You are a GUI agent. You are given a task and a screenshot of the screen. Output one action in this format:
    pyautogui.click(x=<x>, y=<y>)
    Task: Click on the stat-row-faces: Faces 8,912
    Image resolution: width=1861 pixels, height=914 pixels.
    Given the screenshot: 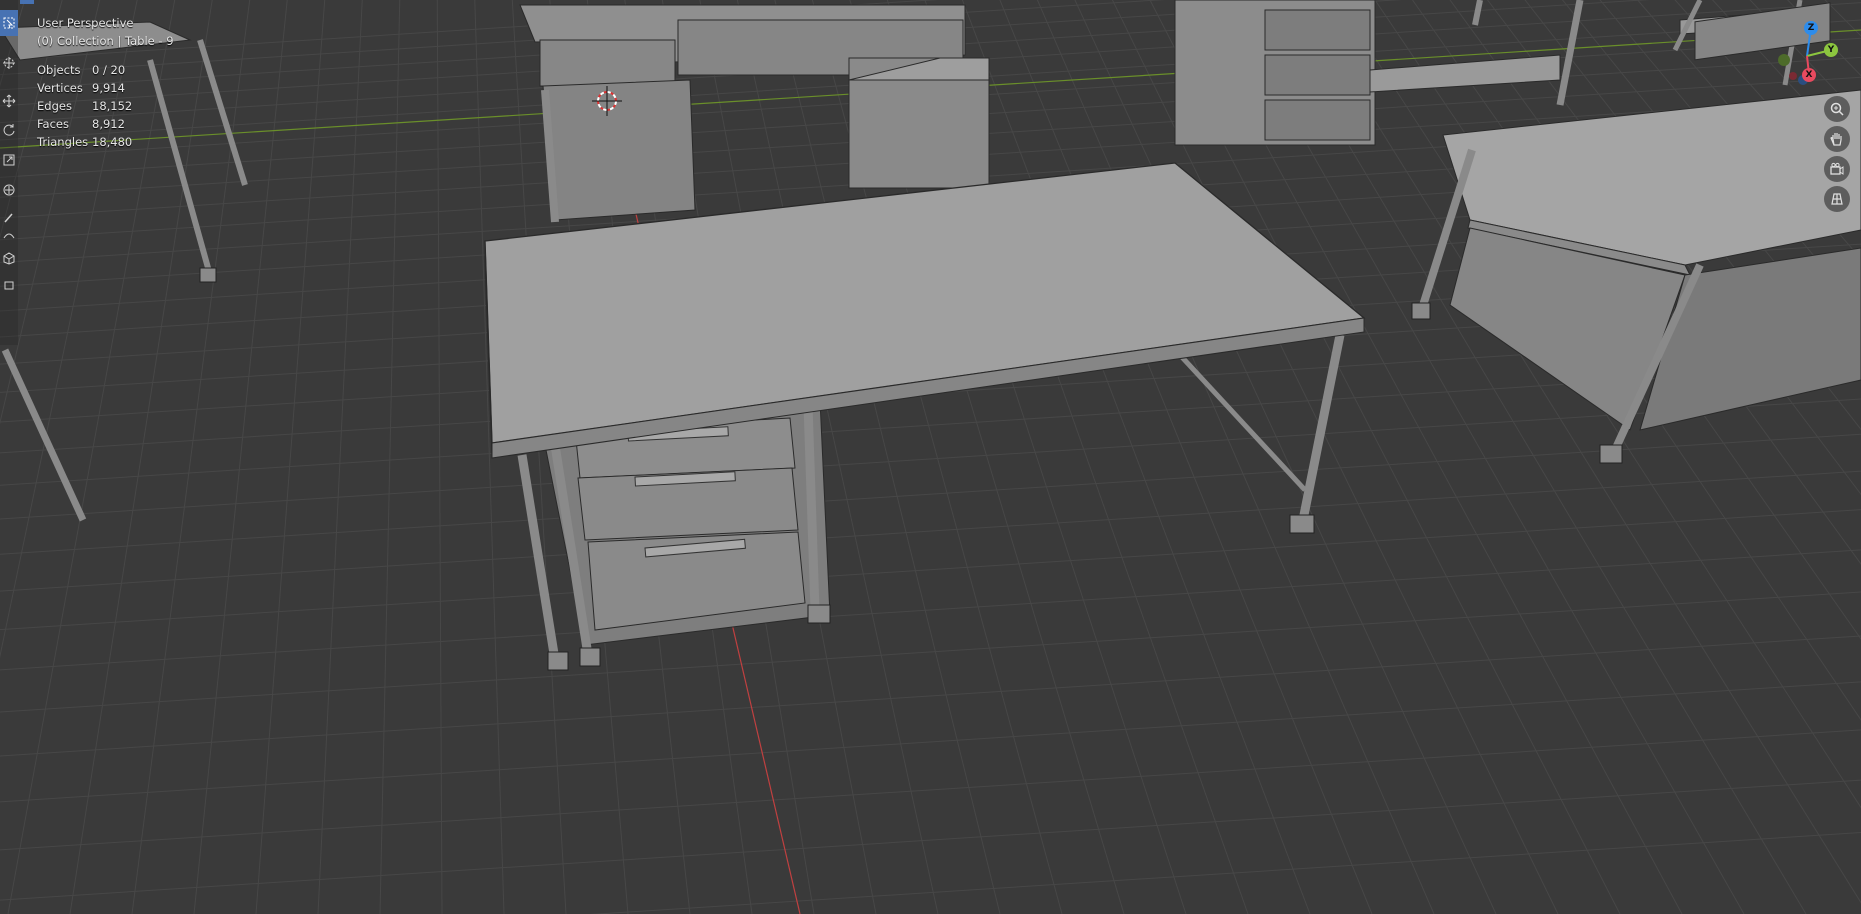 What is the action you would take?
    pyautogui.click(x=105, y=124)
    